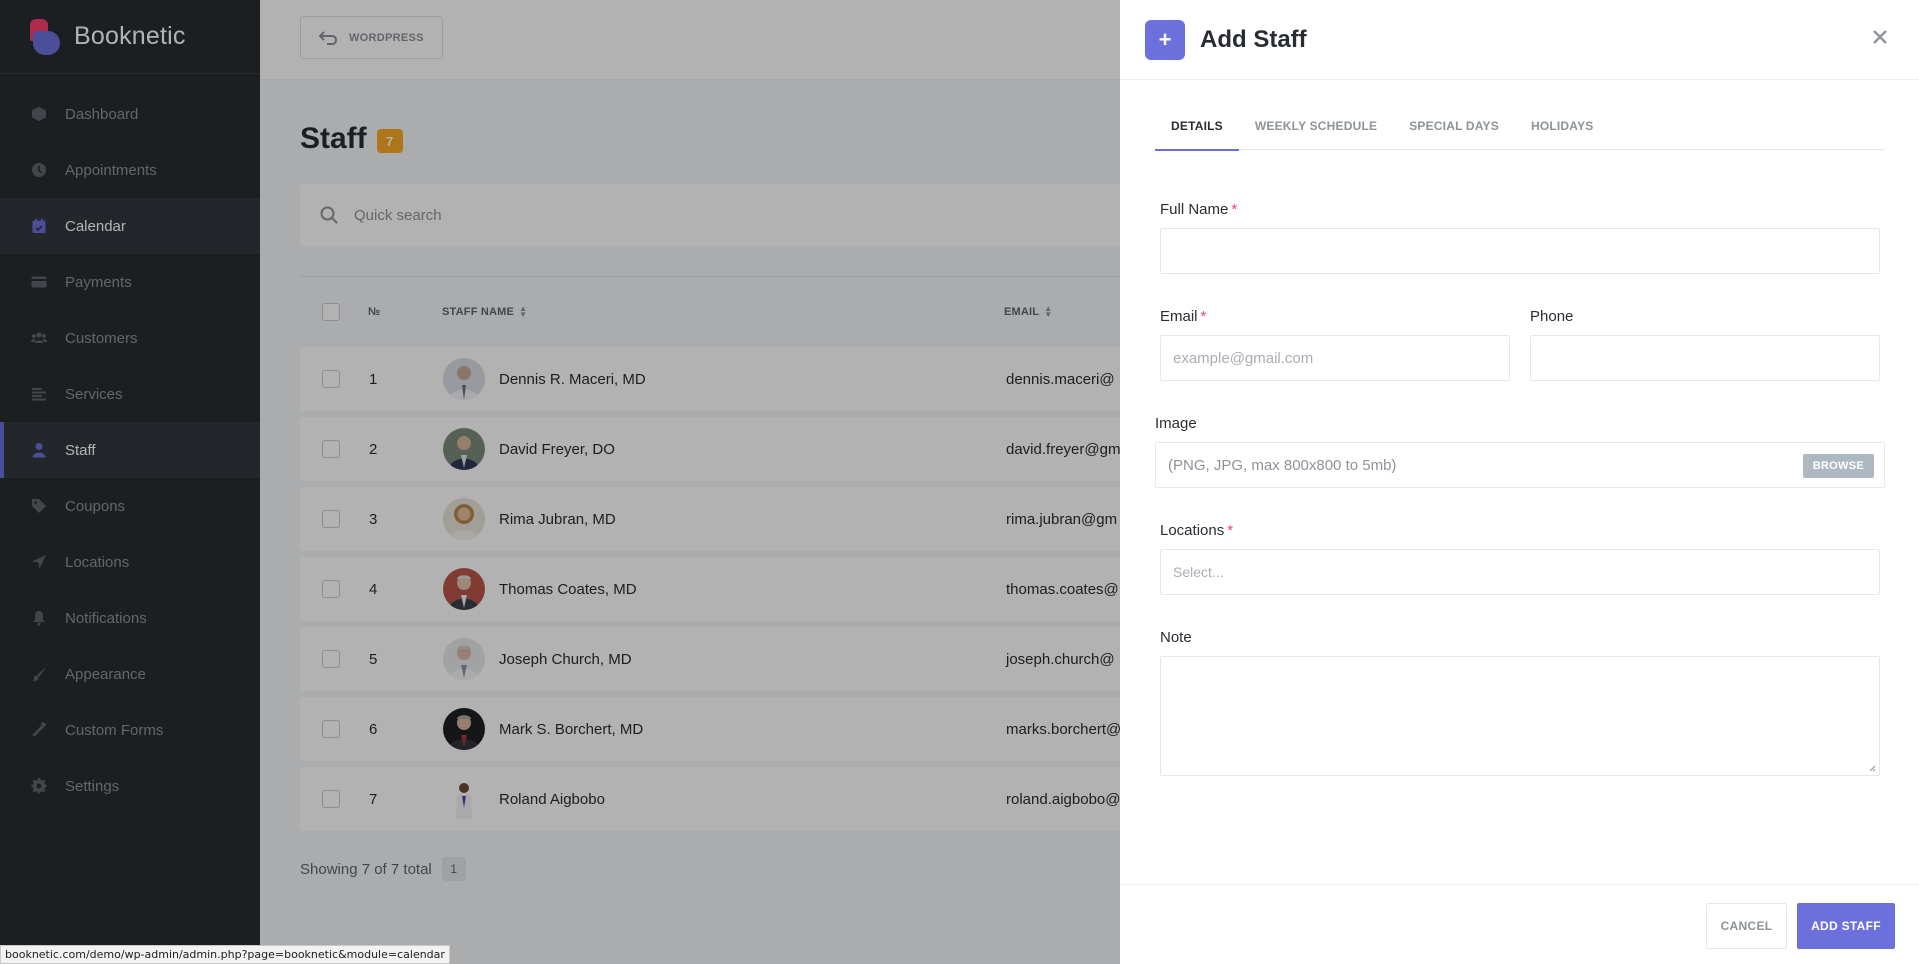  What do you see at coordinates (1552, 316) in the screenshot?
I see `phone-label: Phone` at bounding box center [1552, 316].